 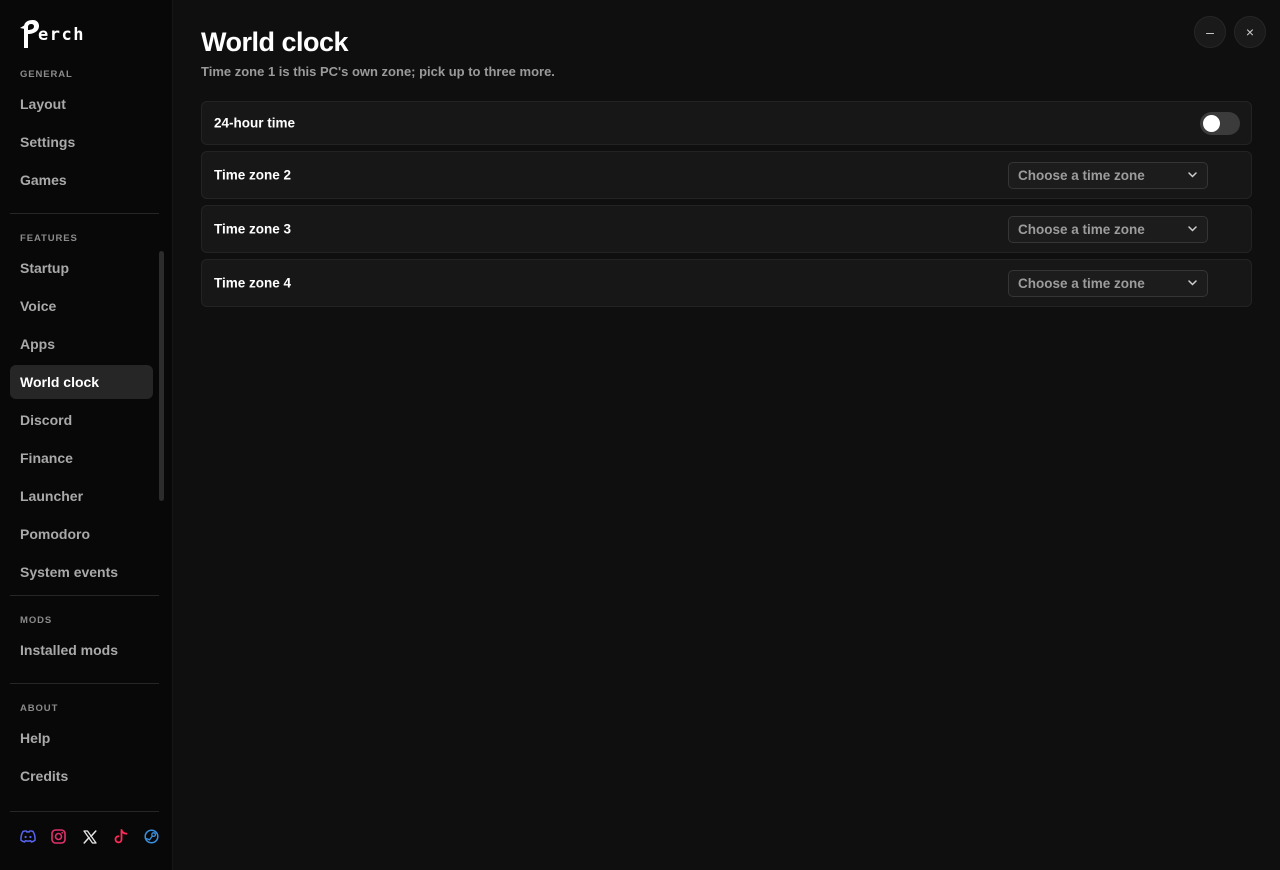 I want to click on sidebar-item-launcher: Launcher, so click(x=81, y=496).